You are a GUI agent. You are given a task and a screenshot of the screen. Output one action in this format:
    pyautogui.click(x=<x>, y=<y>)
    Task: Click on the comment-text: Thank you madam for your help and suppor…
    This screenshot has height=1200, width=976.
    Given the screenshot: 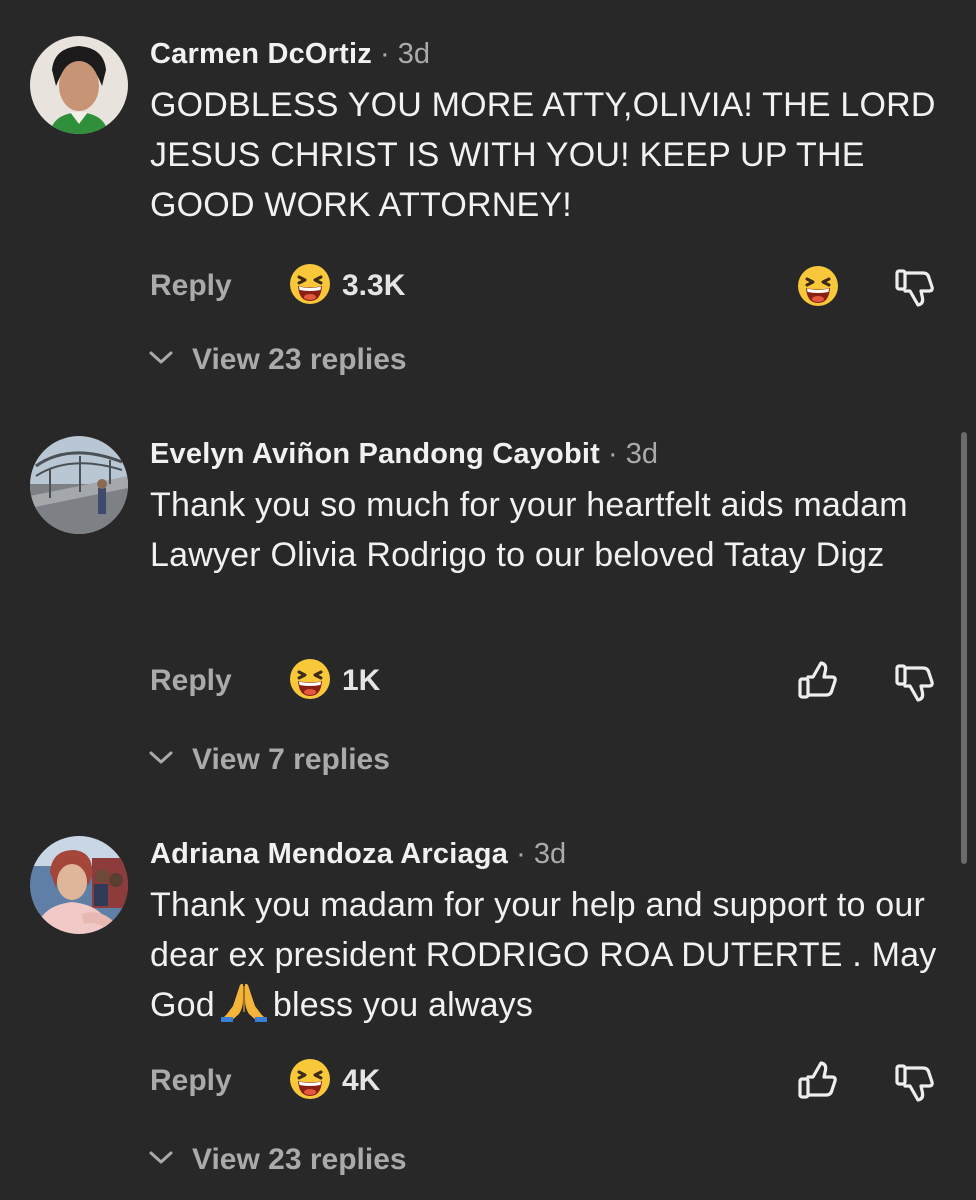 What is the action you would take?
    pyautogui.click(x=545, y=958)
    